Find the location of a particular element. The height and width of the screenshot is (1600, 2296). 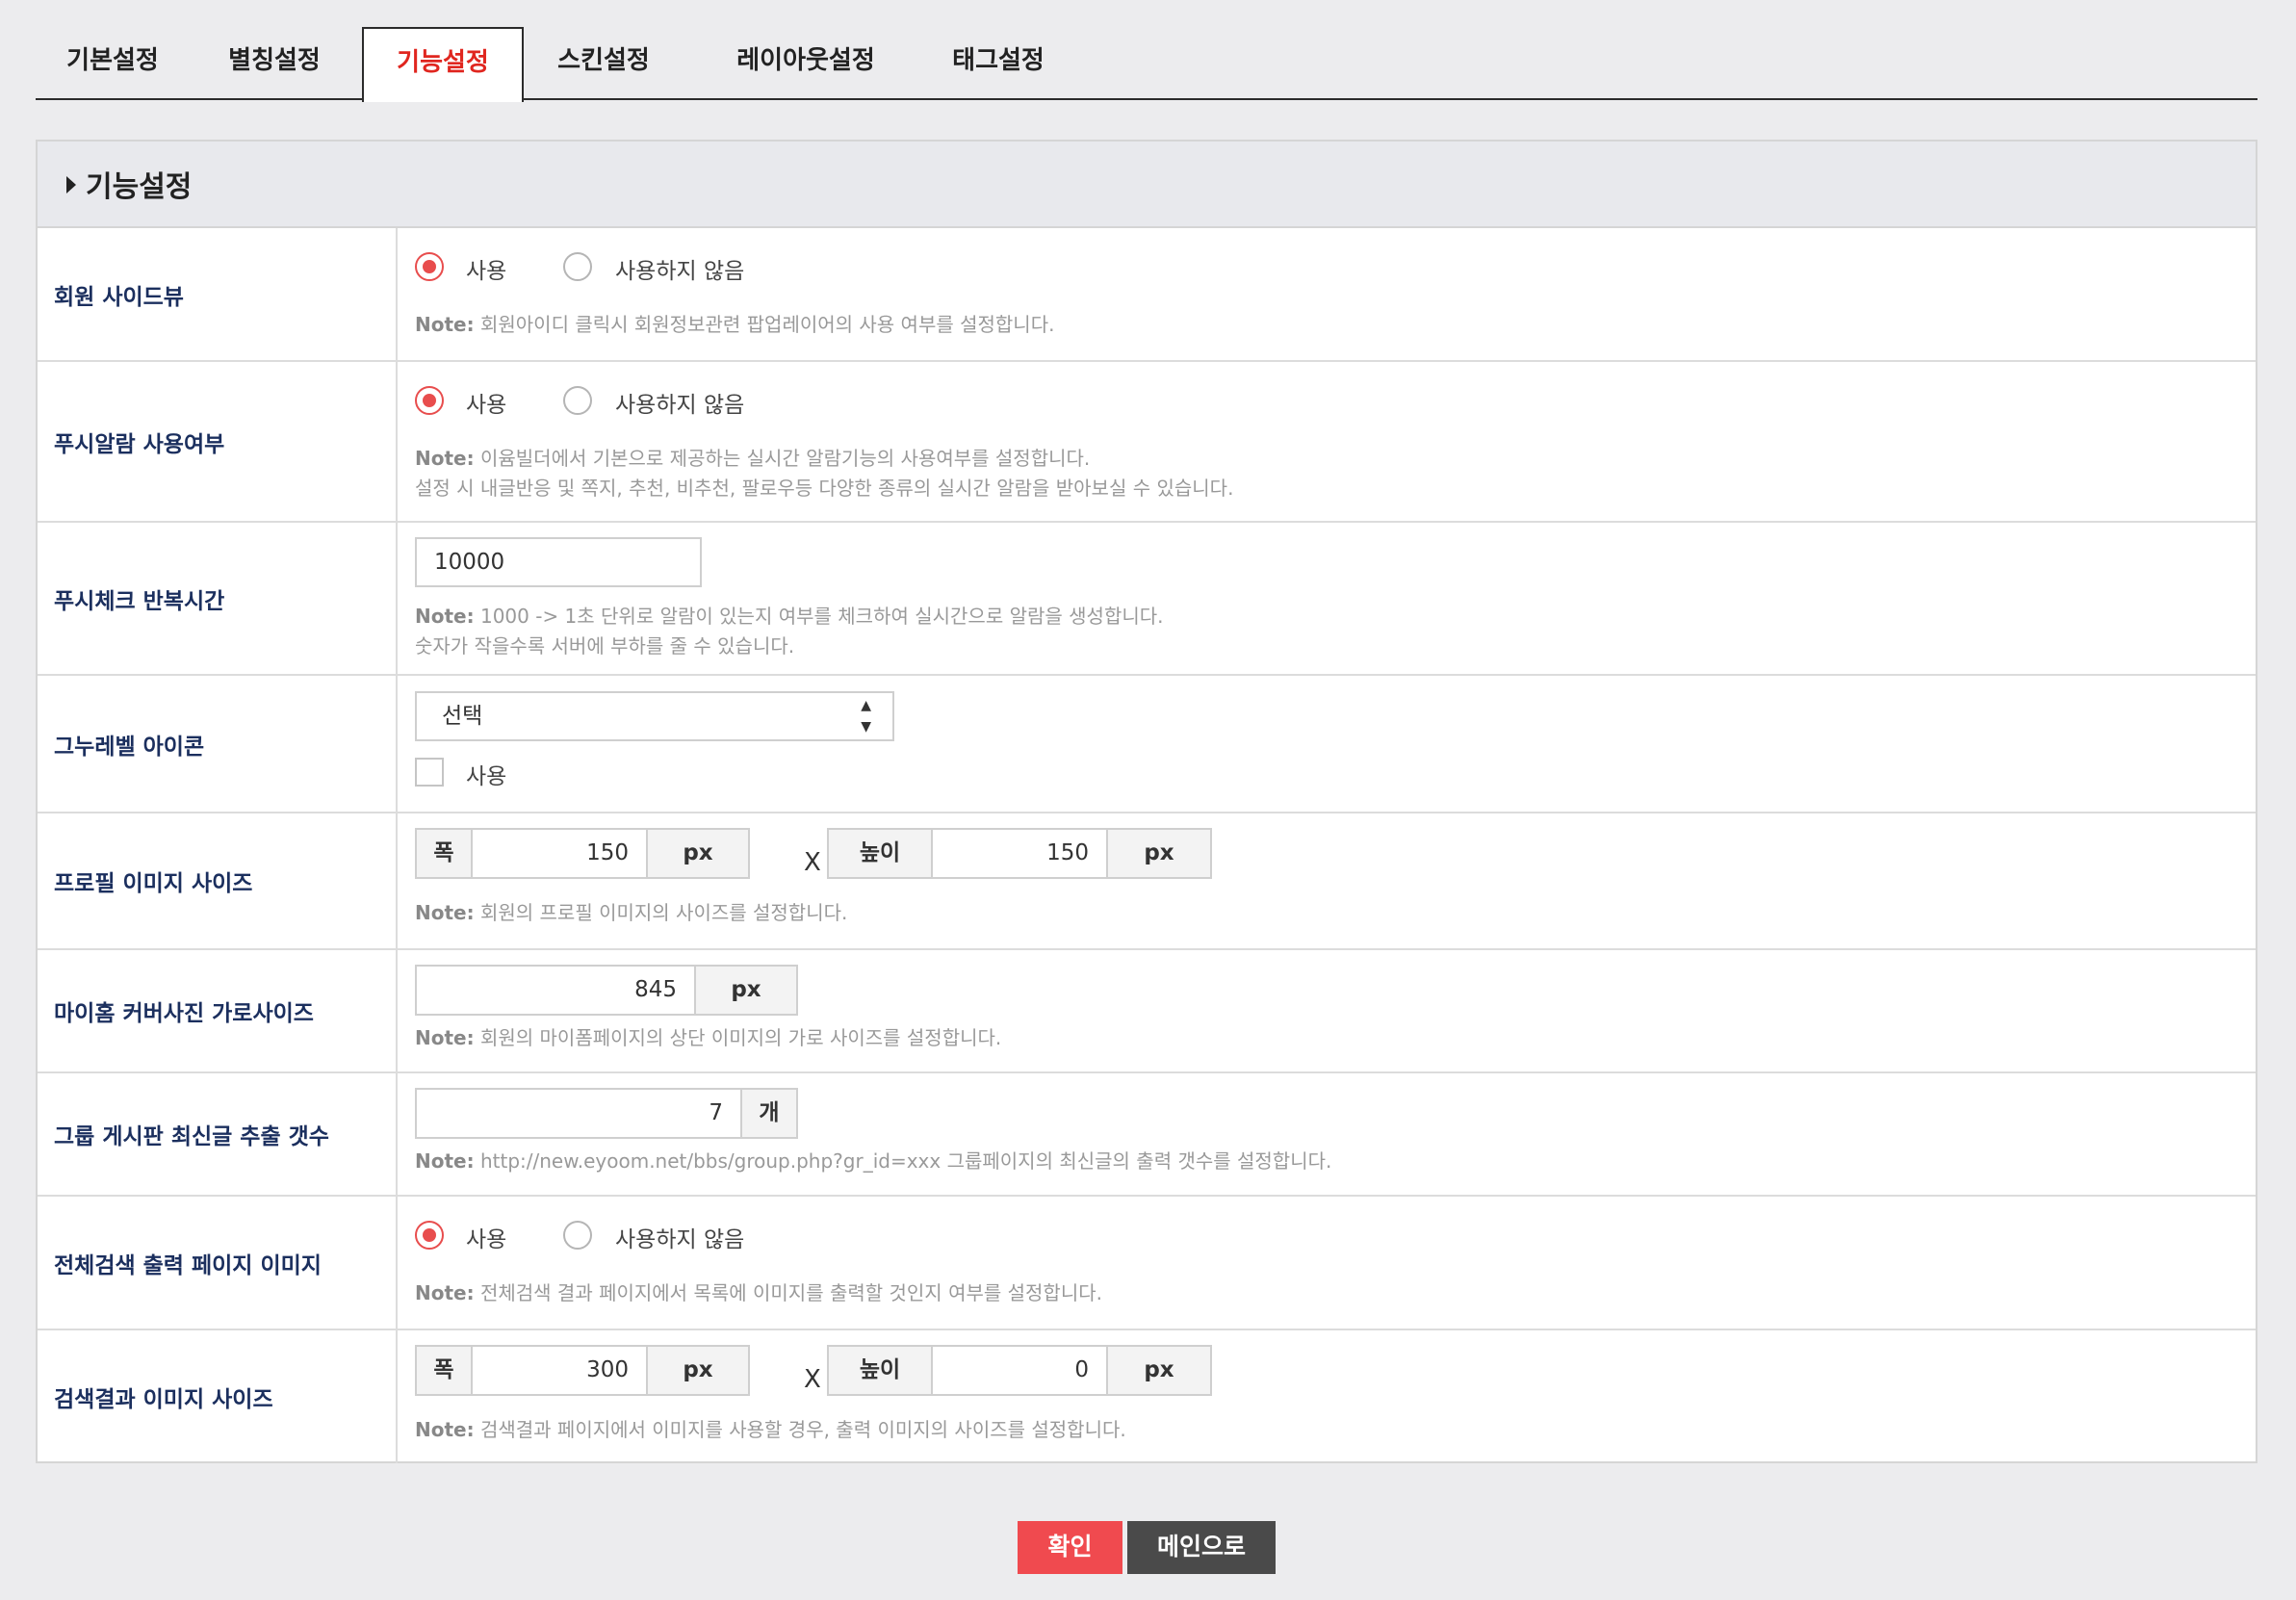

tab-bar: 기본설정 별칭설정 기능설정 스킨설정 레이아웃설정 태그설정 is located at coordinates (1146, 64).